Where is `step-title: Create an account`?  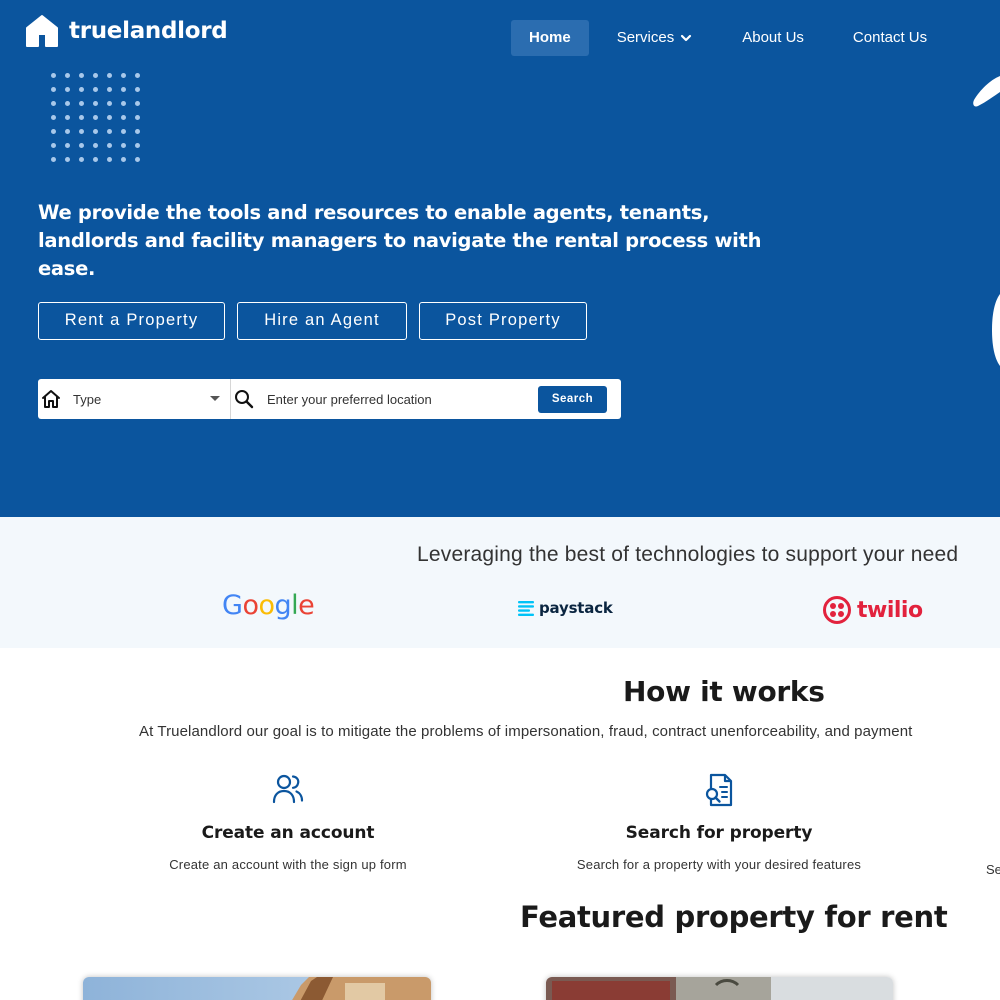 step-title: Create an account is located at coordinates (288, 833).